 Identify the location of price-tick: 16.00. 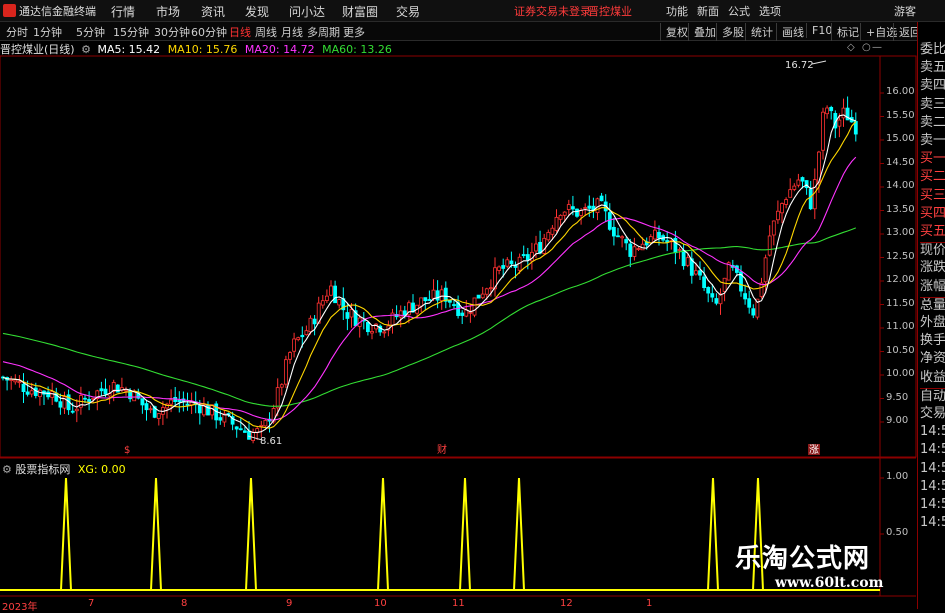
(900, 91).